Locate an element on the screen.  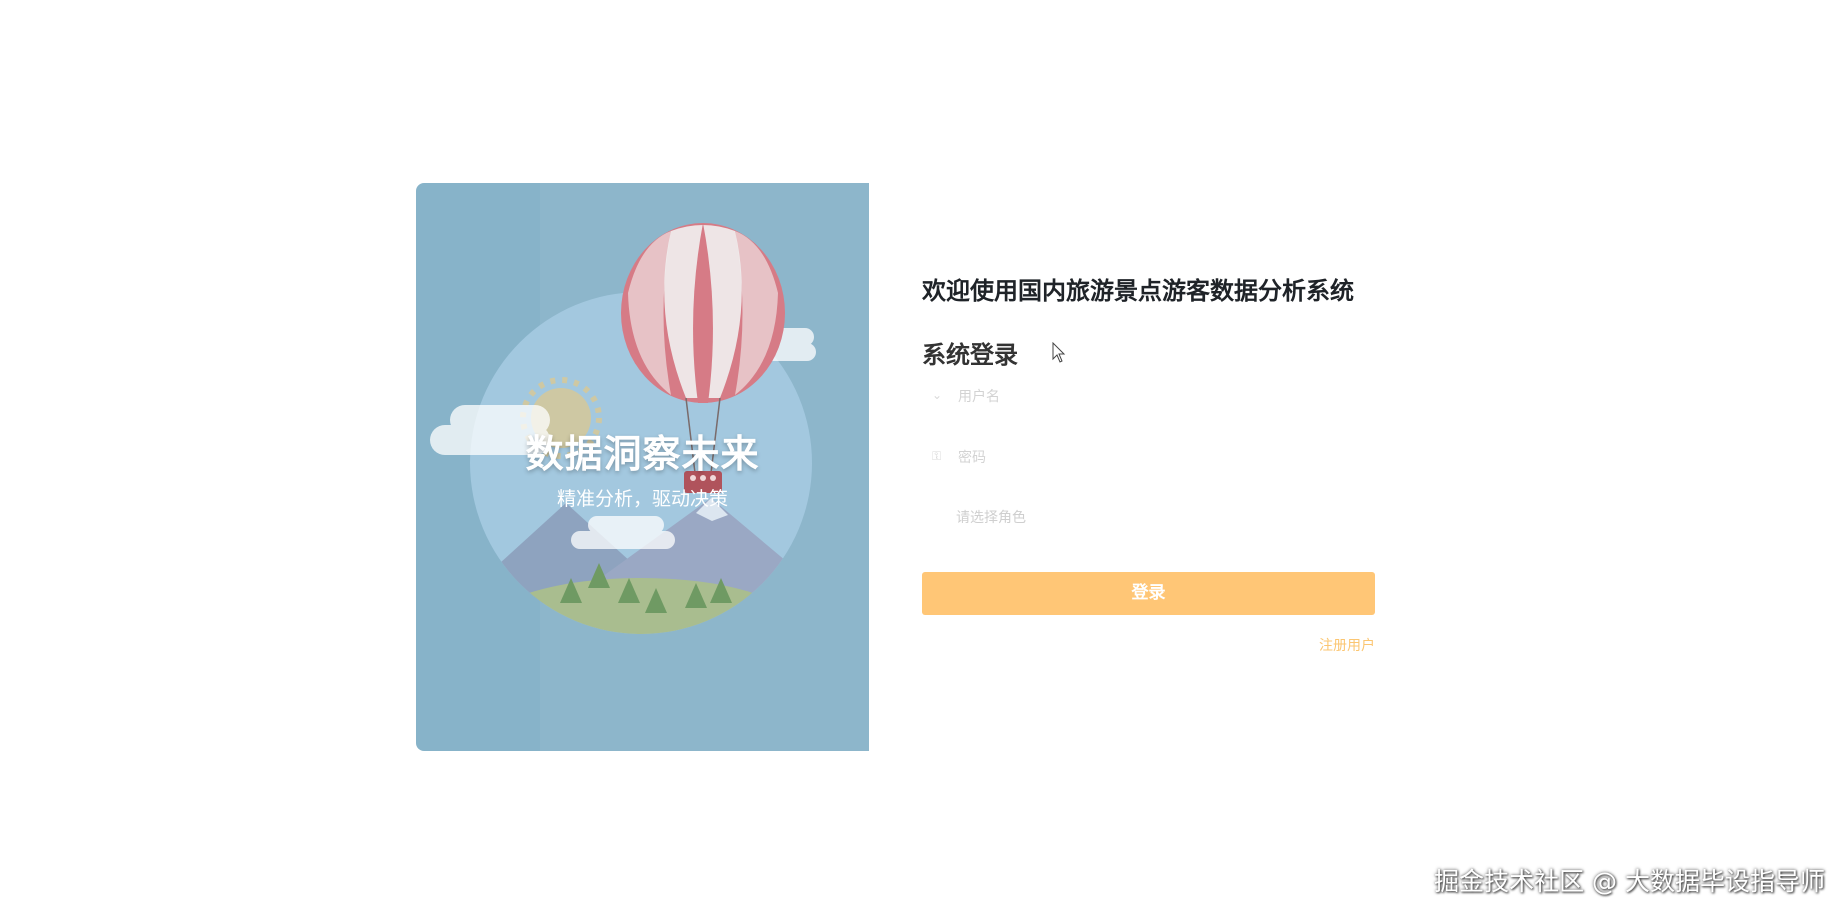
welcome-title: 欢迎使用国内旅游景点游客数据分析系统 is located at coordinates (1138, 291).